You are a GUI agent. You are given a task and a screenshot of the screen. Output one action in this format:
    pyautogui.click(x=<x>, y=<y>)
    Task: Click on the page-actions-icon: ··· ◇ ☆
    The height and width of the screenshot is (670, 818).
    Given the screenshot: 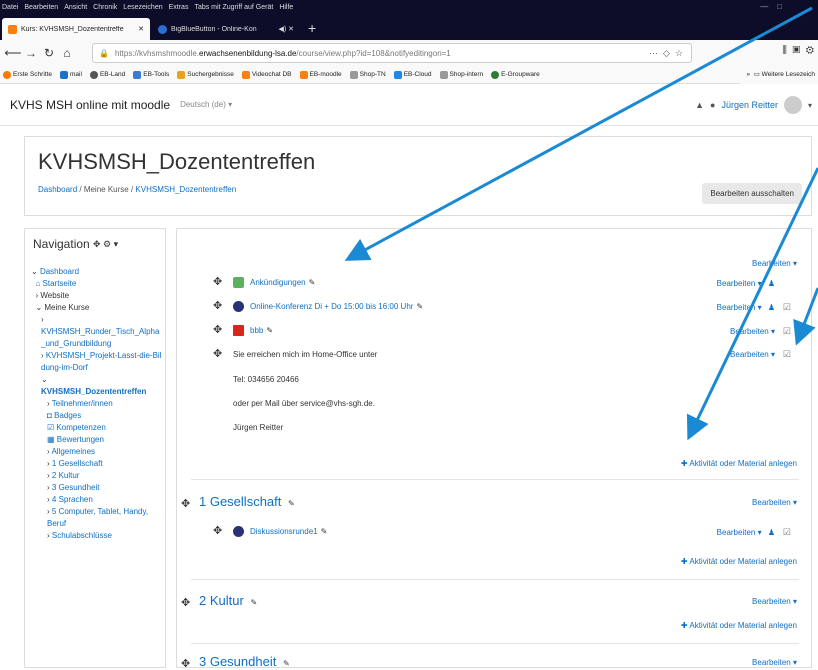 What is the action you would take?
    pyautogui.click(x=666, y=53)
    